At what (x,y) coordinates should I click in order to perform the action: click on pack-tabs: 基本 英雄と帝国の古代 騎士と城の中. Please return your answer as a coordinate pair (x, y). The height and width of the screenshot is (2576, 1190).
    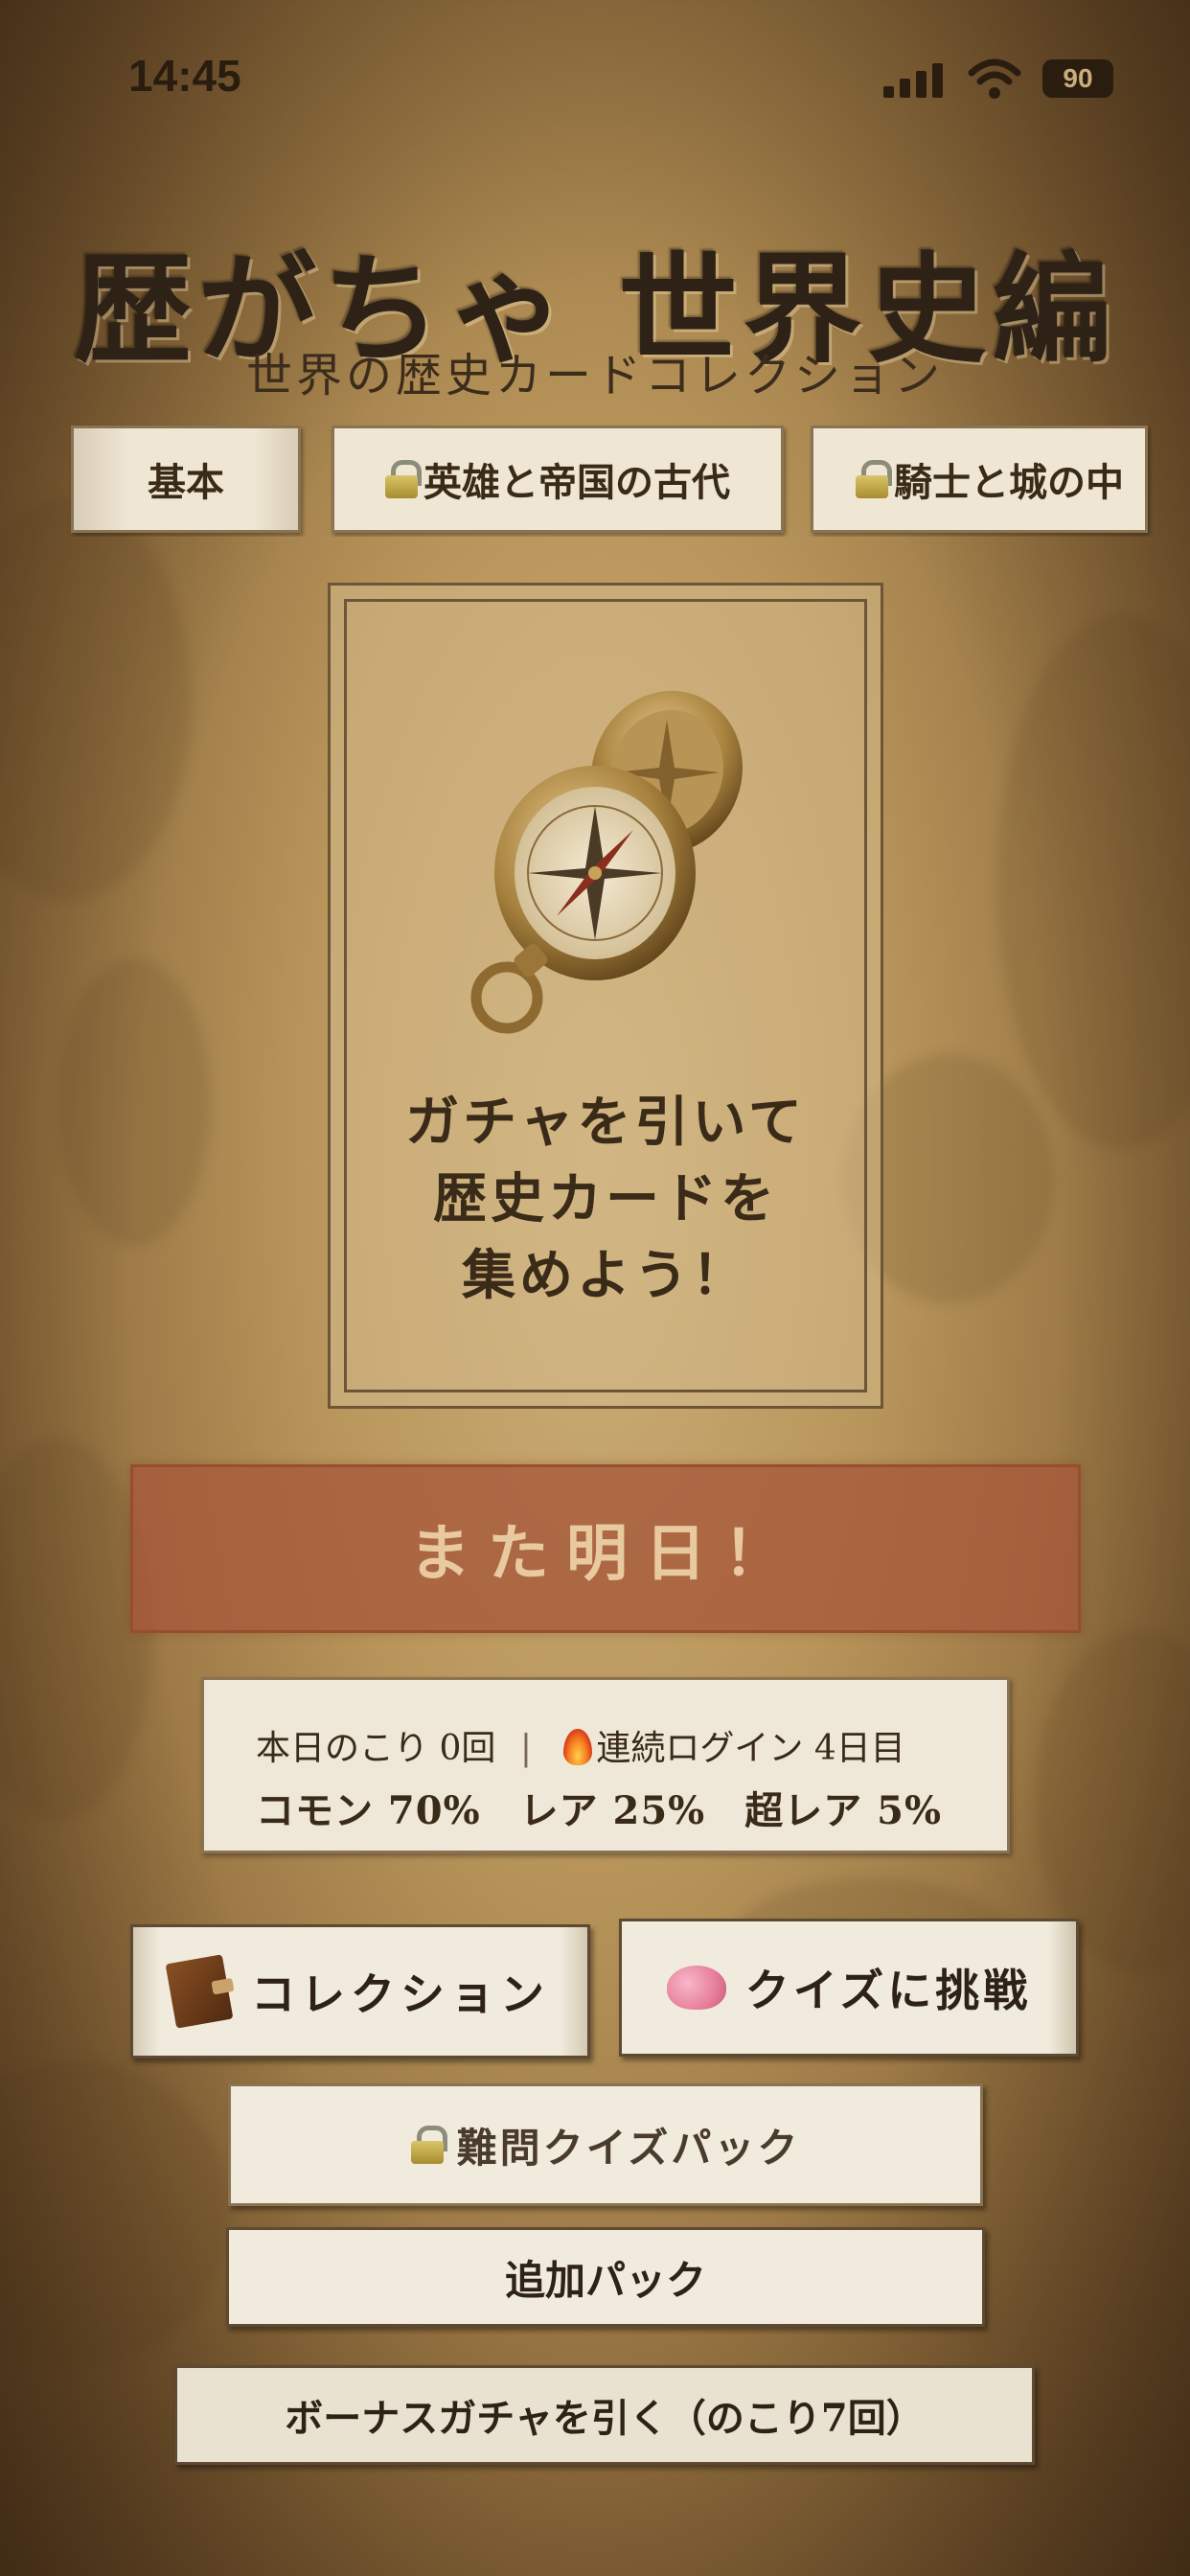
    Looking at the image, I should click on (595, 480).